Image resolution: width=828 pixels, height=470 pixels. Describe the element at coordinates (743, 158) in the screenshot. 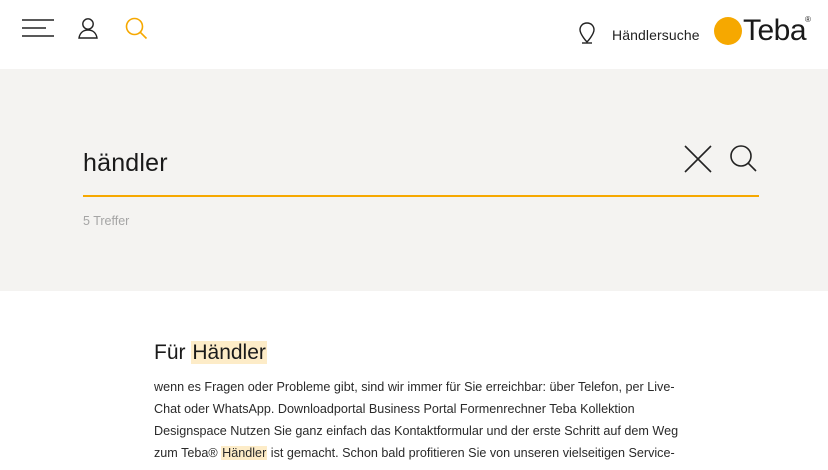

I see `search-submit-icon` at that location.